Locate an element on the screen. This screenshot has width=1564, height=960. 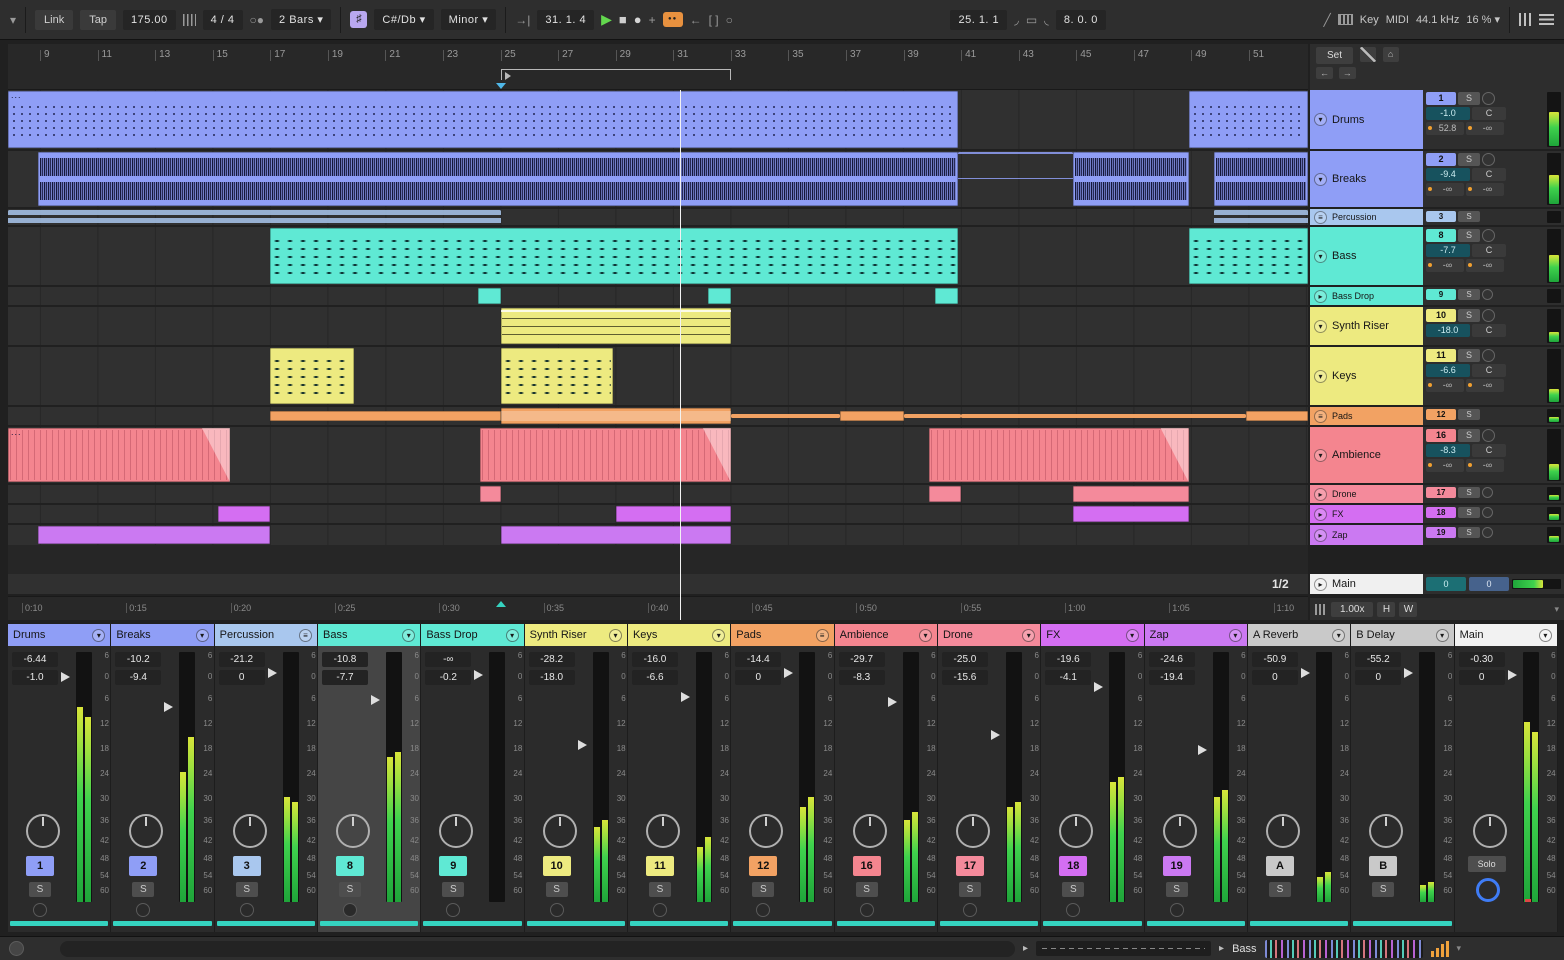
tempo-field: 175.00 is located at coordinates (149, 19).